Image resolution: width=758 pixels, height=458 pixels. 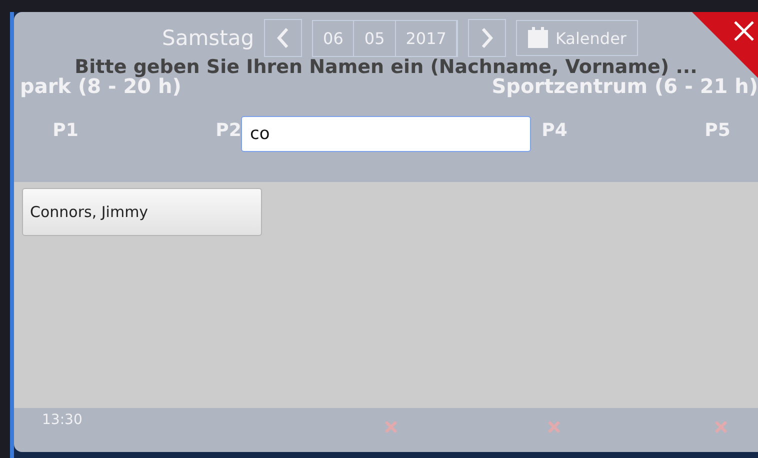 What do you see at coordinates (62, 420) in the screenshot?
I see `time-label: 13:30` at bounding box center [62, 420].